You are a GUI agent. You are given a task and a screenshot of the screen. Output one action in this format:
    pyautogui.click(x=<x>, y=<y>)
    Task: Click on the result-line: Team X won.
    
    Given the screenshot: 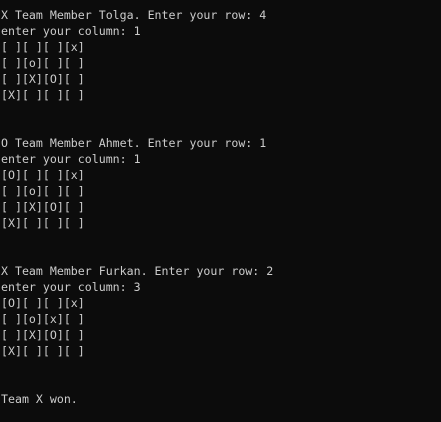 What is the action you would take?
    pyautogui.click(x=39, y=399)
    